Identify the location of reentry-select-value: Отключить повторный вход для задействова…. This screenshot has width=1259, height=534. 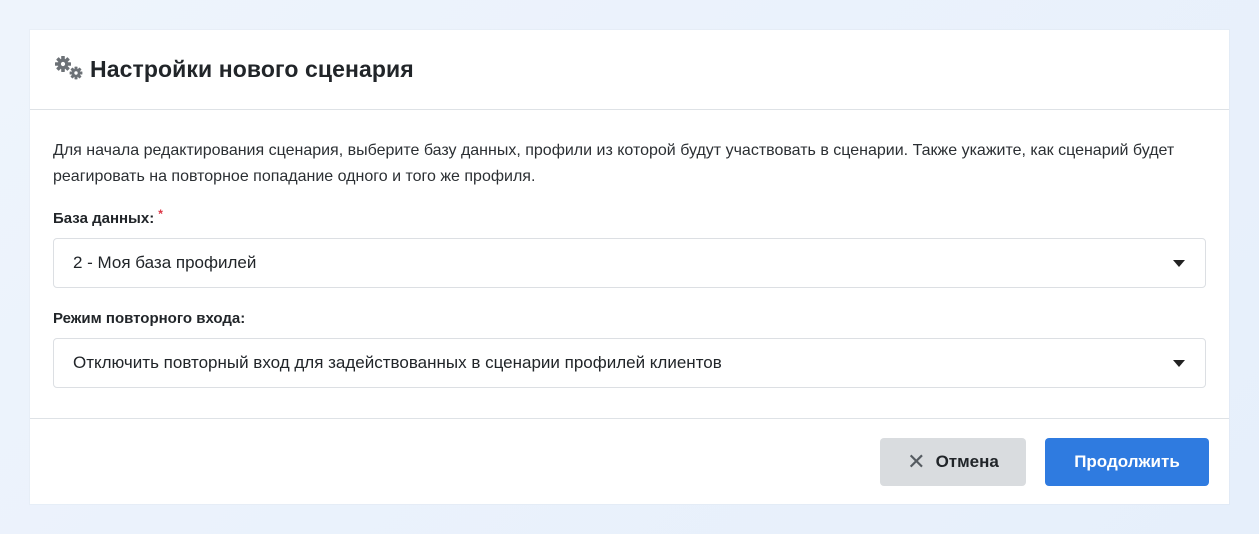
(397, 362).